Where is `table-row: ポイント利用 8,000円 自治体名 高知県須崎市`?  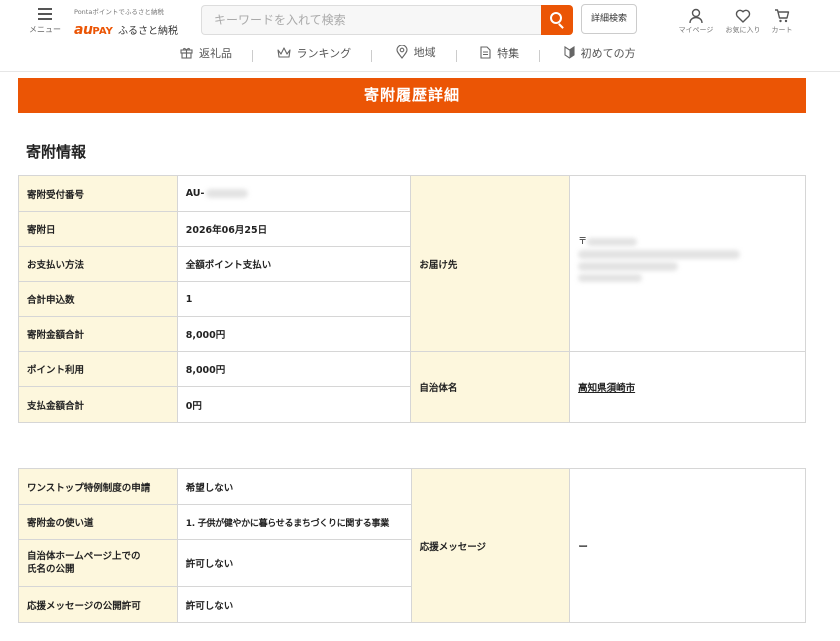
table-row: ポイント利用 8,000円 自治体名 高知県須崎市 is located at coordinates (412, 387).